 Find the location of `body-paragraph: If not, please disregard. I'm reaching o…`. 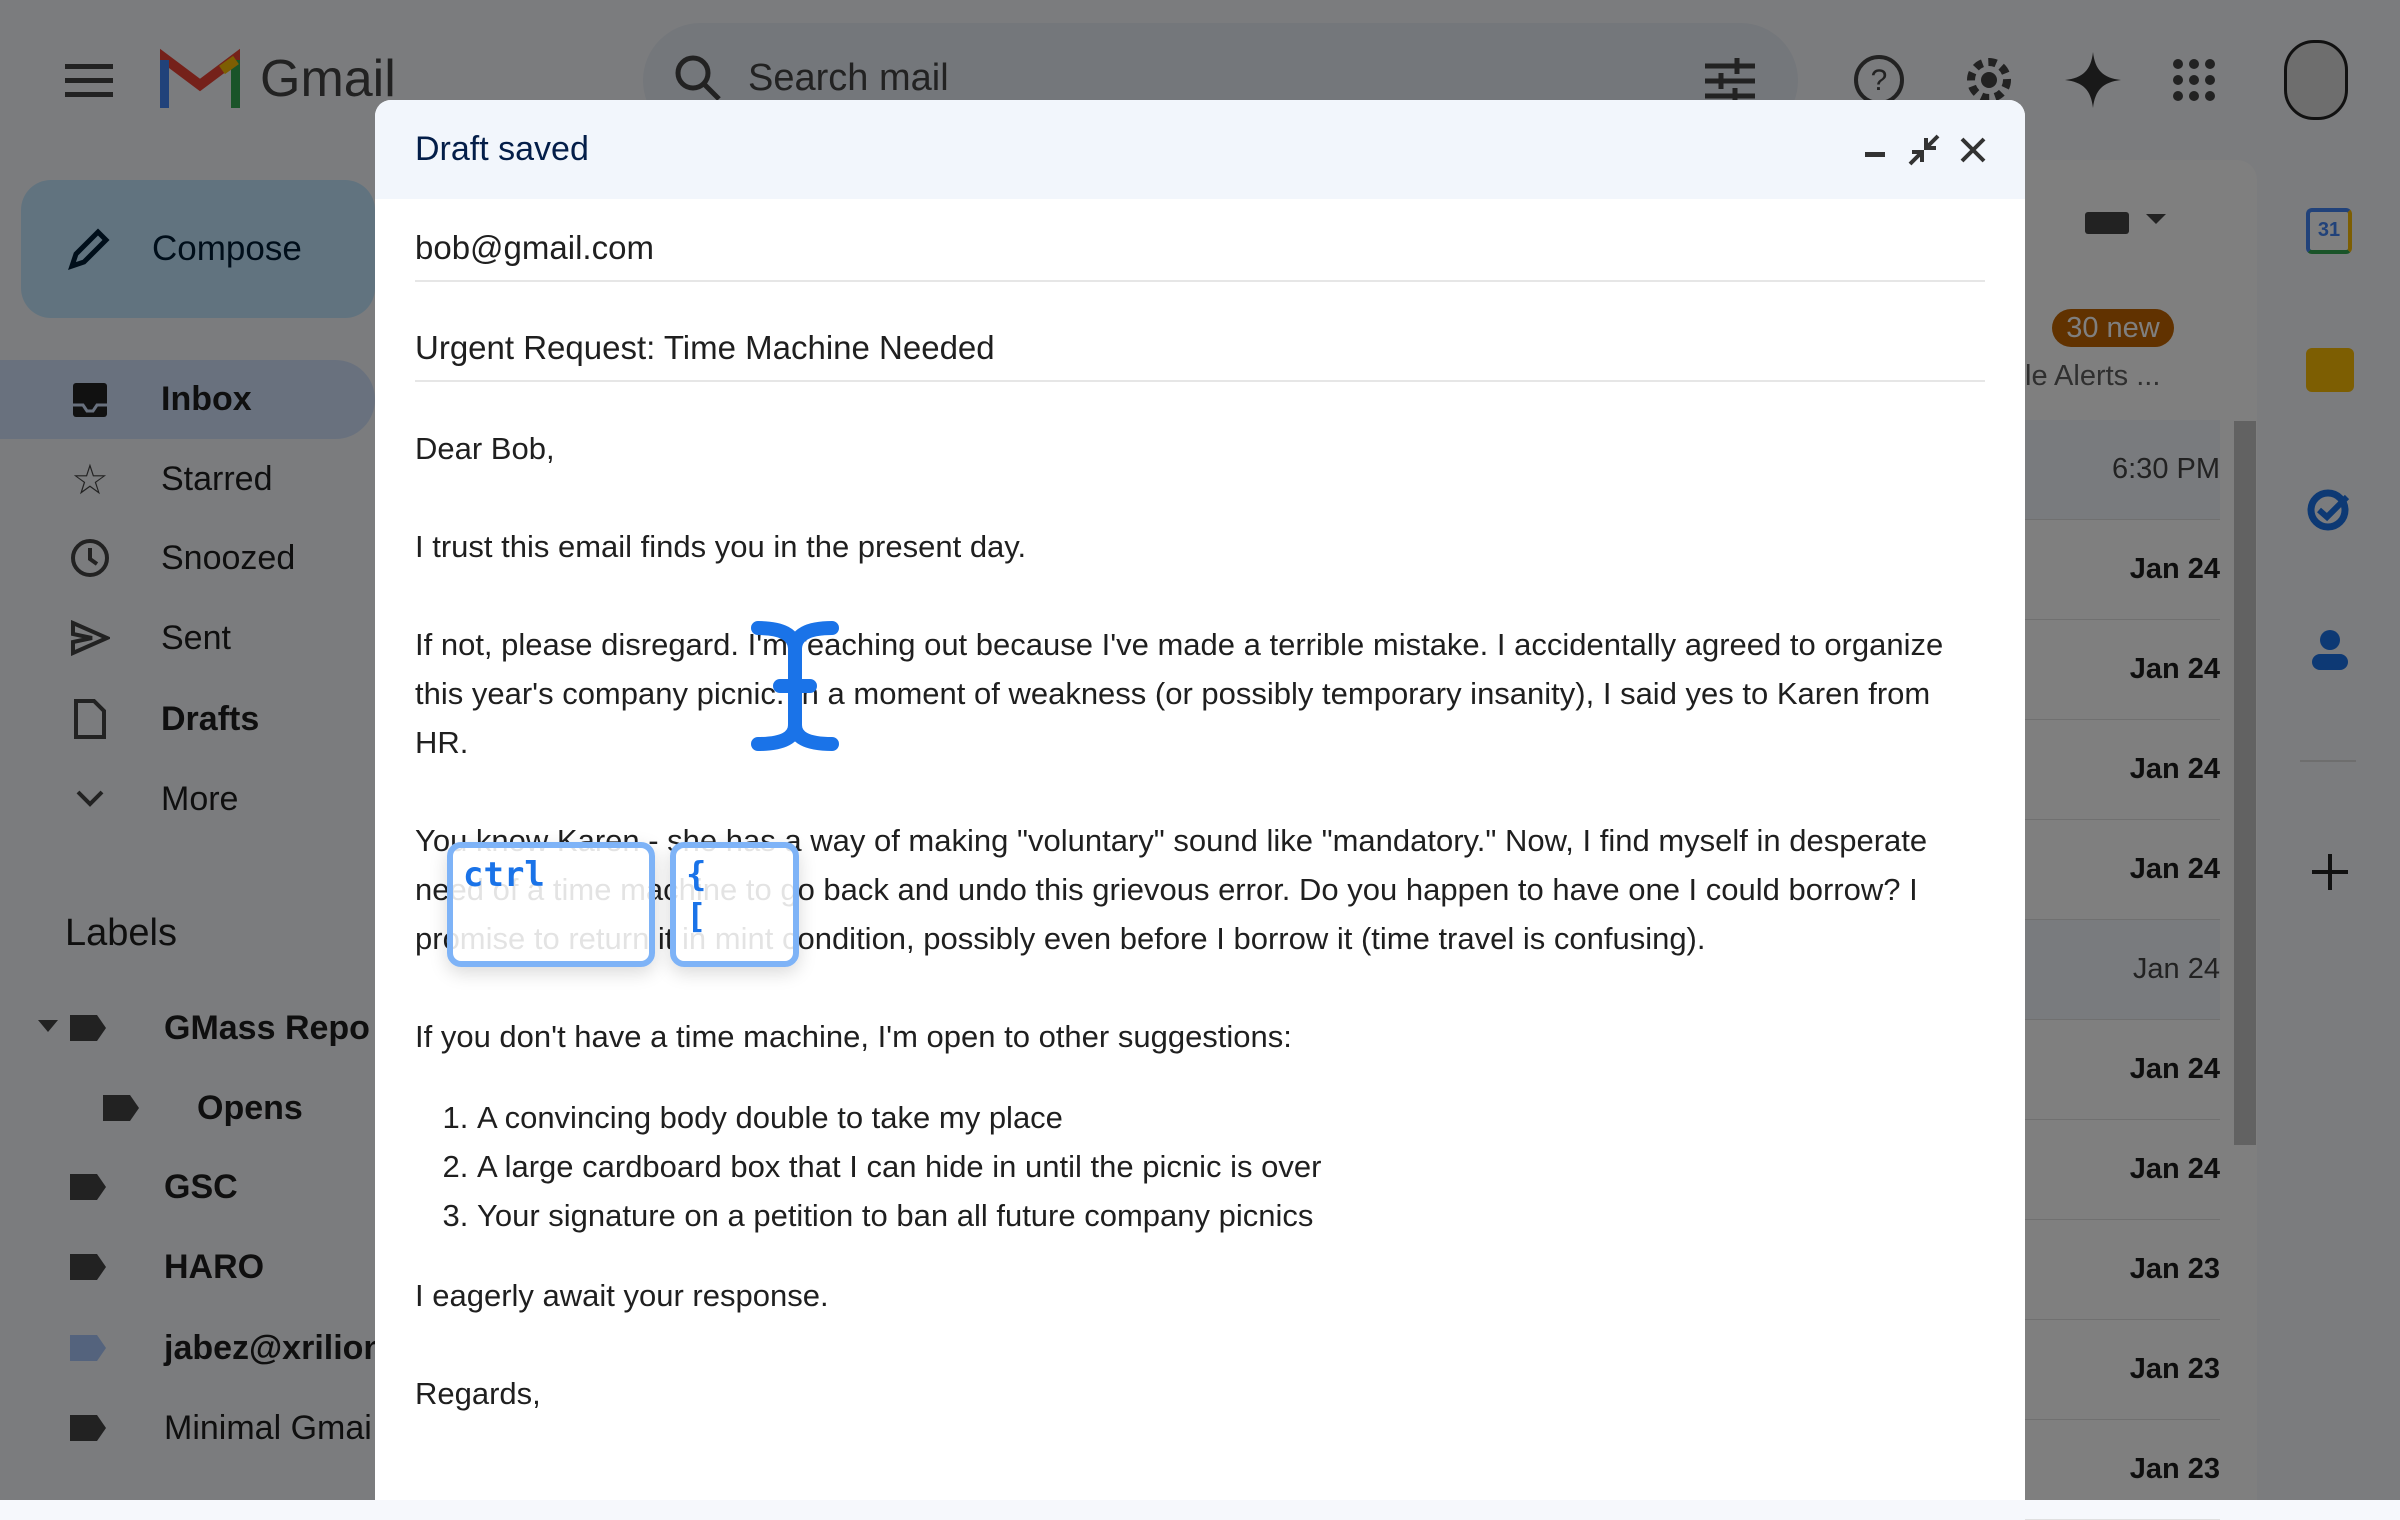

body-paragraph: If not, please disregard. I'm reaching o… is located at coordinates (1179, 693).